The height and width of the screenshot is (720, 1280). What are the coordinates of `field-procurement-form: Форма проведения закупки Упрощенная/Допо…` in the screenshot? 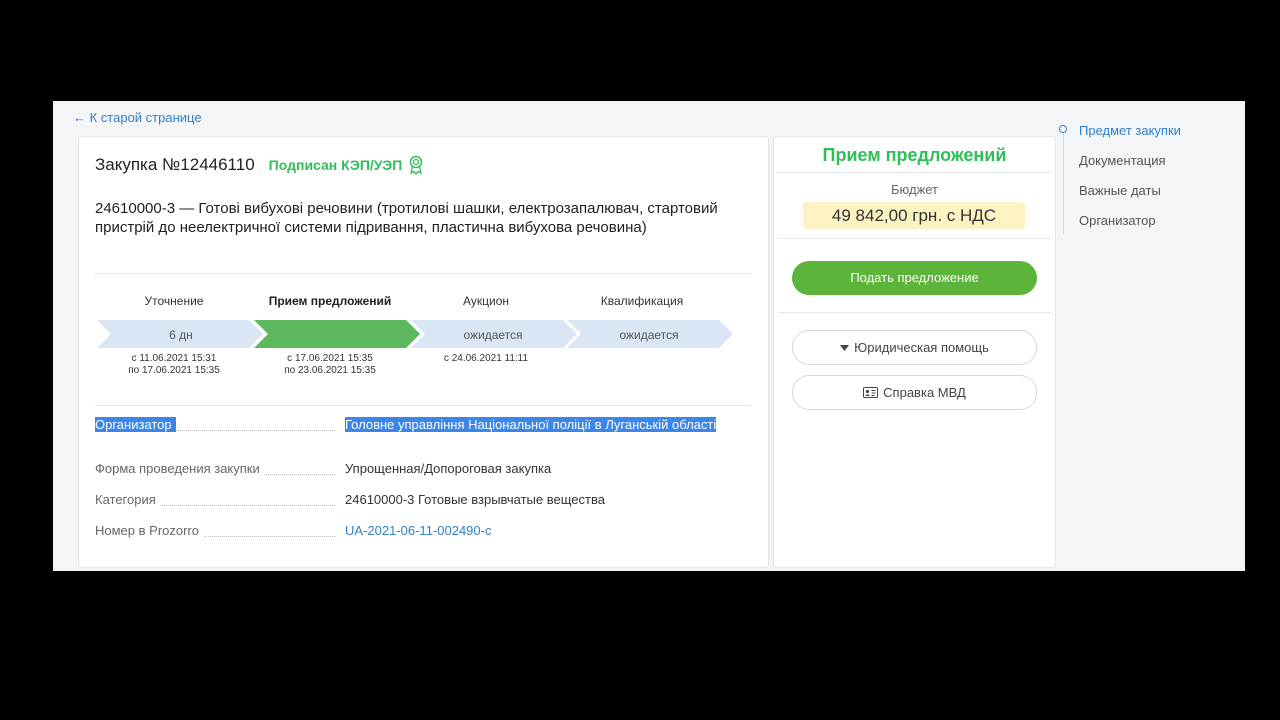 It's located at (423, 471).